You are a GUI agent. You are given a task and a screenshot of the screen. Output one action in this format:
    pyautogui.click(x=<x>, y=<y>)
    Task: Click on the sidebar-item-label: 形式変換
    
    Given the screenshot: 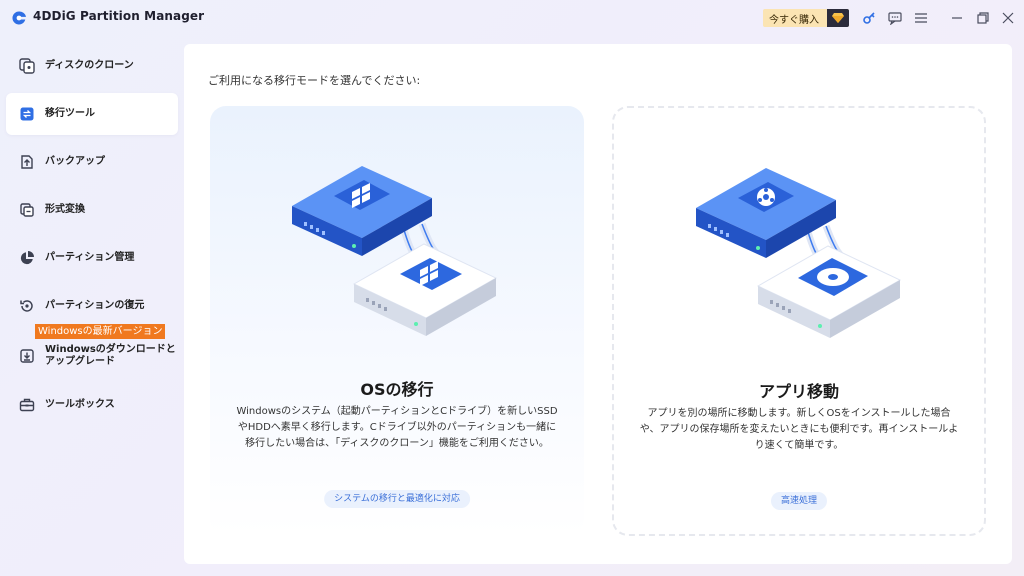 What is the action you would take?
    pyautogui.click(x=65, y=209)
    